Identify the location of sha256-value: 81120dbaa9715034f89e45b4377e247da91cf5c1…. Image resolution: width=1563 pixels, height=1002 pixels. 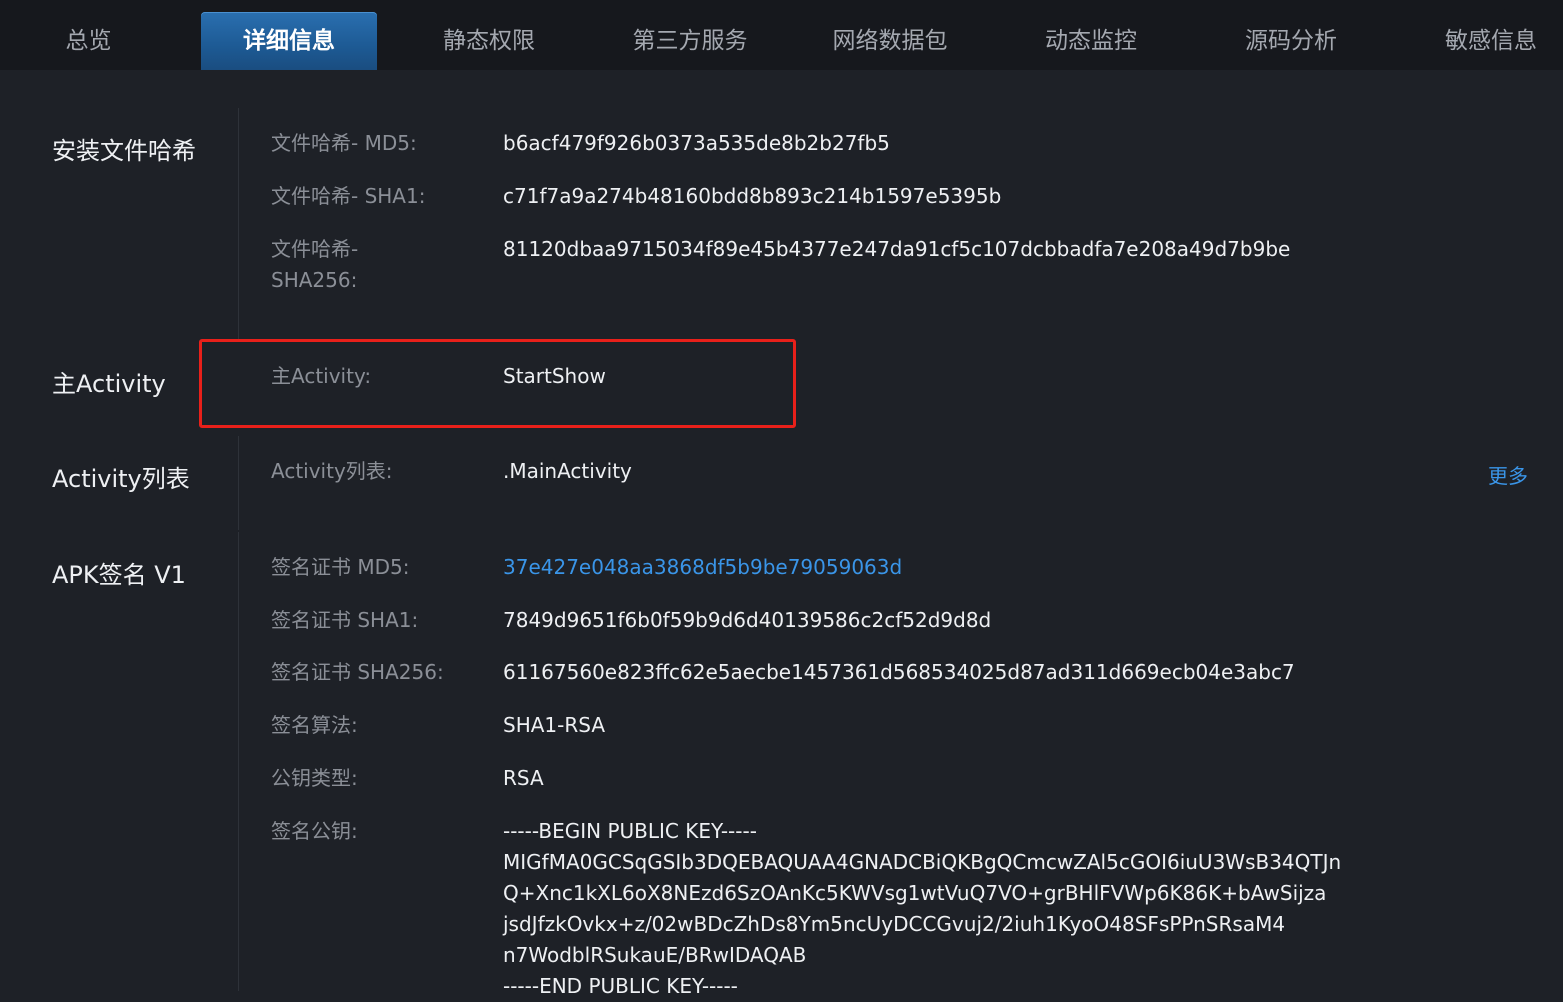
(897, 249).